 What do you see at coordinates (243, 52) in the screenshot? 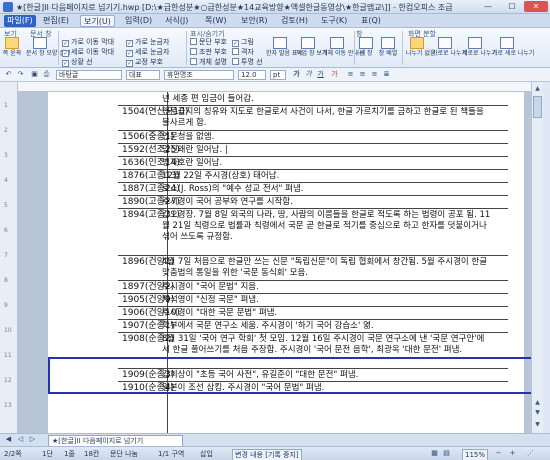
I see `check-grid: 격자` at bounding box center [243, 52].